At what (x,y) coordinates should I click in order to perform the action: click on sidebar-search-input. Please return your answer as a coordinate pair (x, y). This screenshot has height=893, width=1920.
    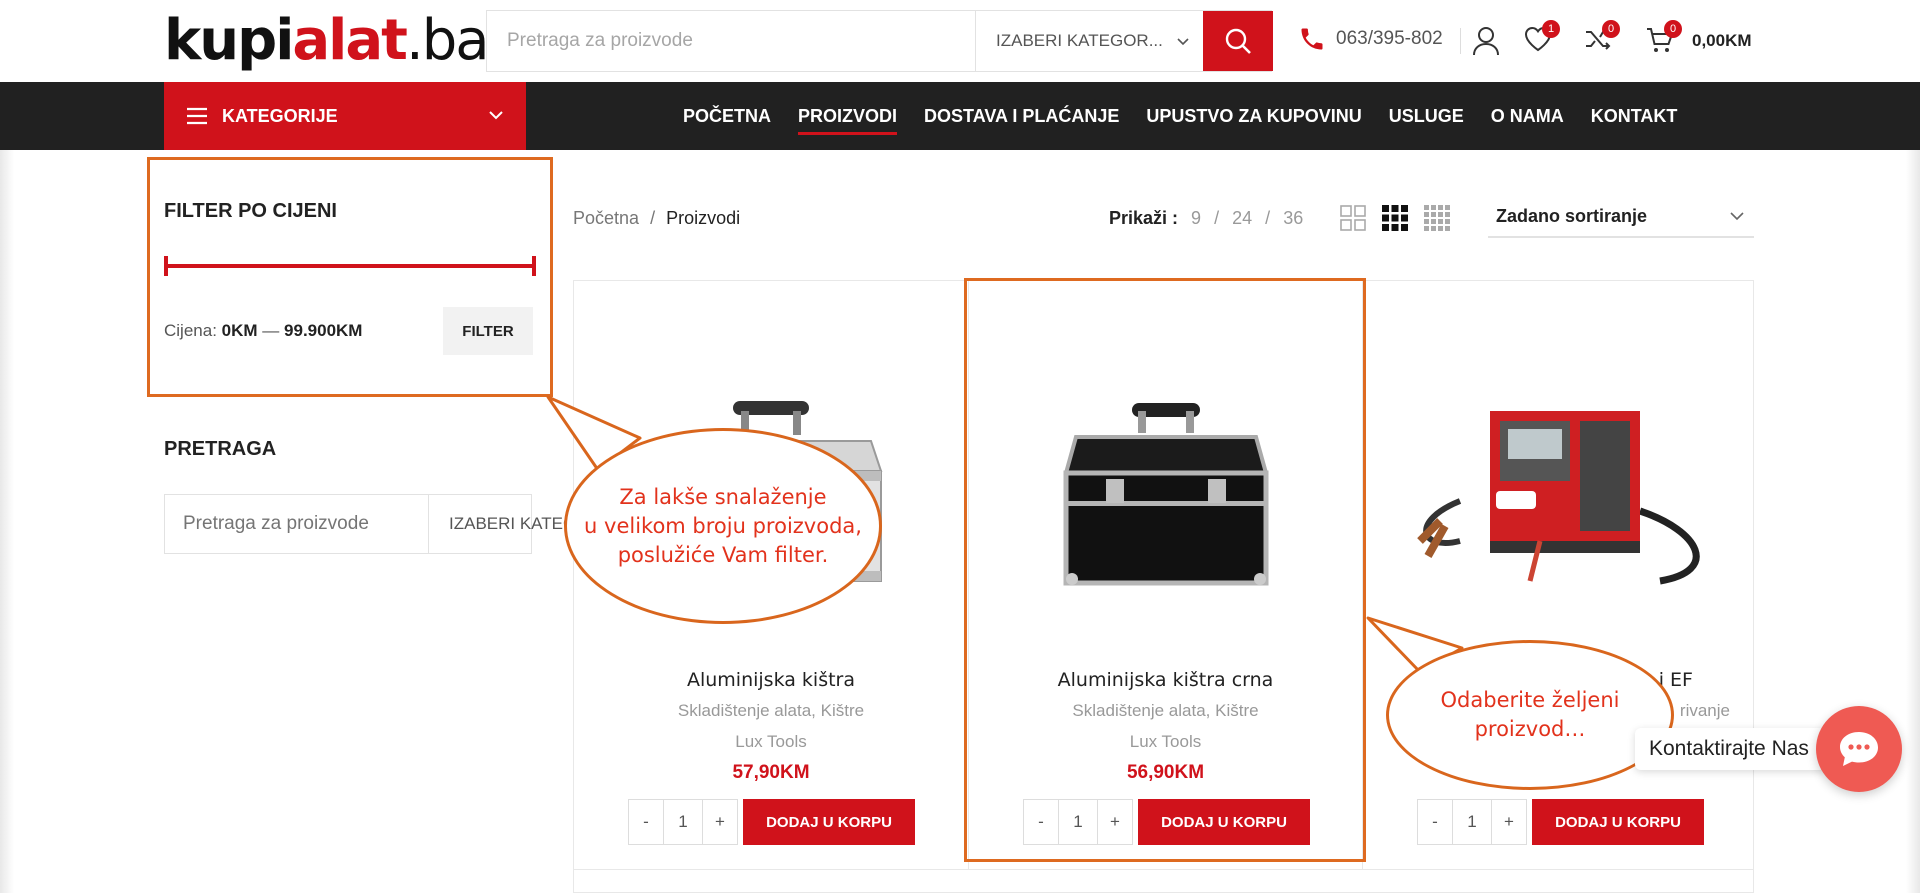
    Looking at the image, I should click on (296, 524).